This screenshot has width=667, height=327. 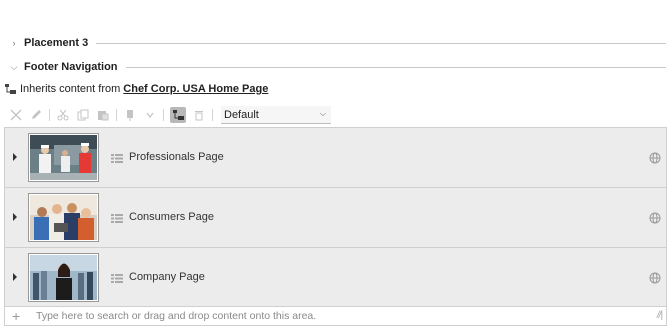 I want to click on close-icon, so click(x=16, y=115).